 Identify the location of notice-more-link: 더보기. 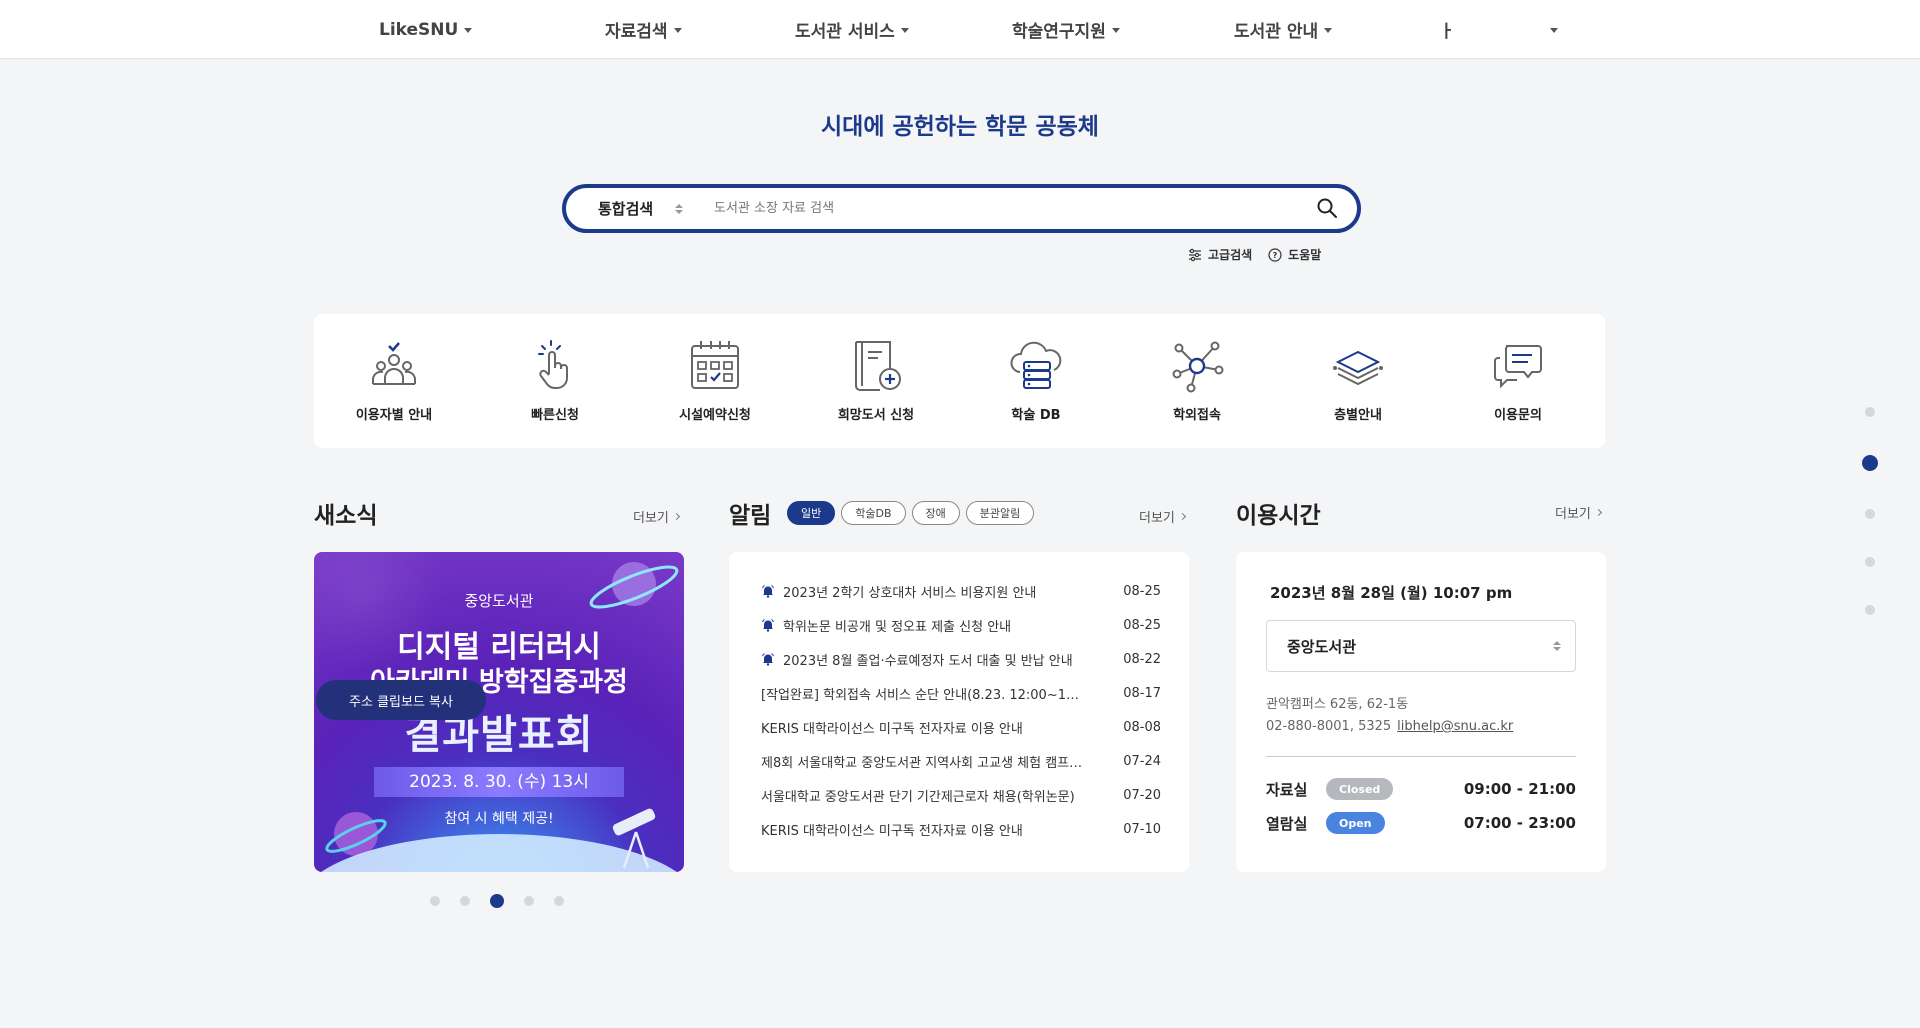
(1162, 516).